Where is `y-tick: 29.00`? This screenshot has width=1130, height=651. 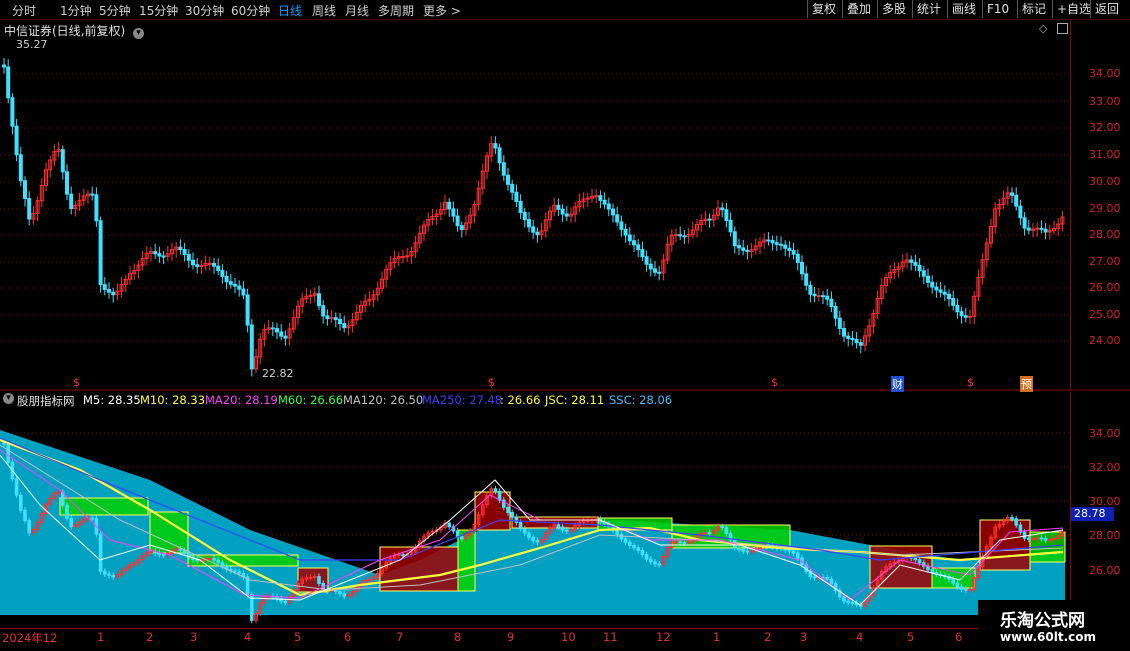
y-tick: 29.00 is located at coordinates (1105, 208).